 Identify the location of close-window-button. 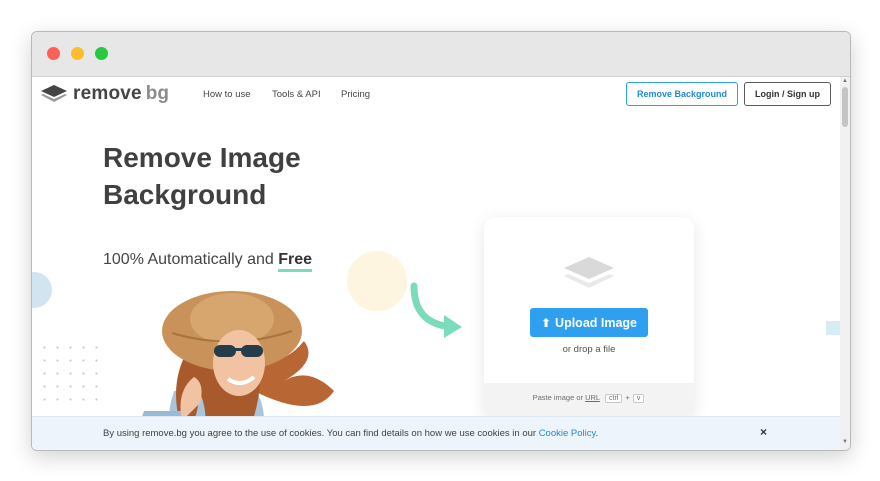
(53, 53).